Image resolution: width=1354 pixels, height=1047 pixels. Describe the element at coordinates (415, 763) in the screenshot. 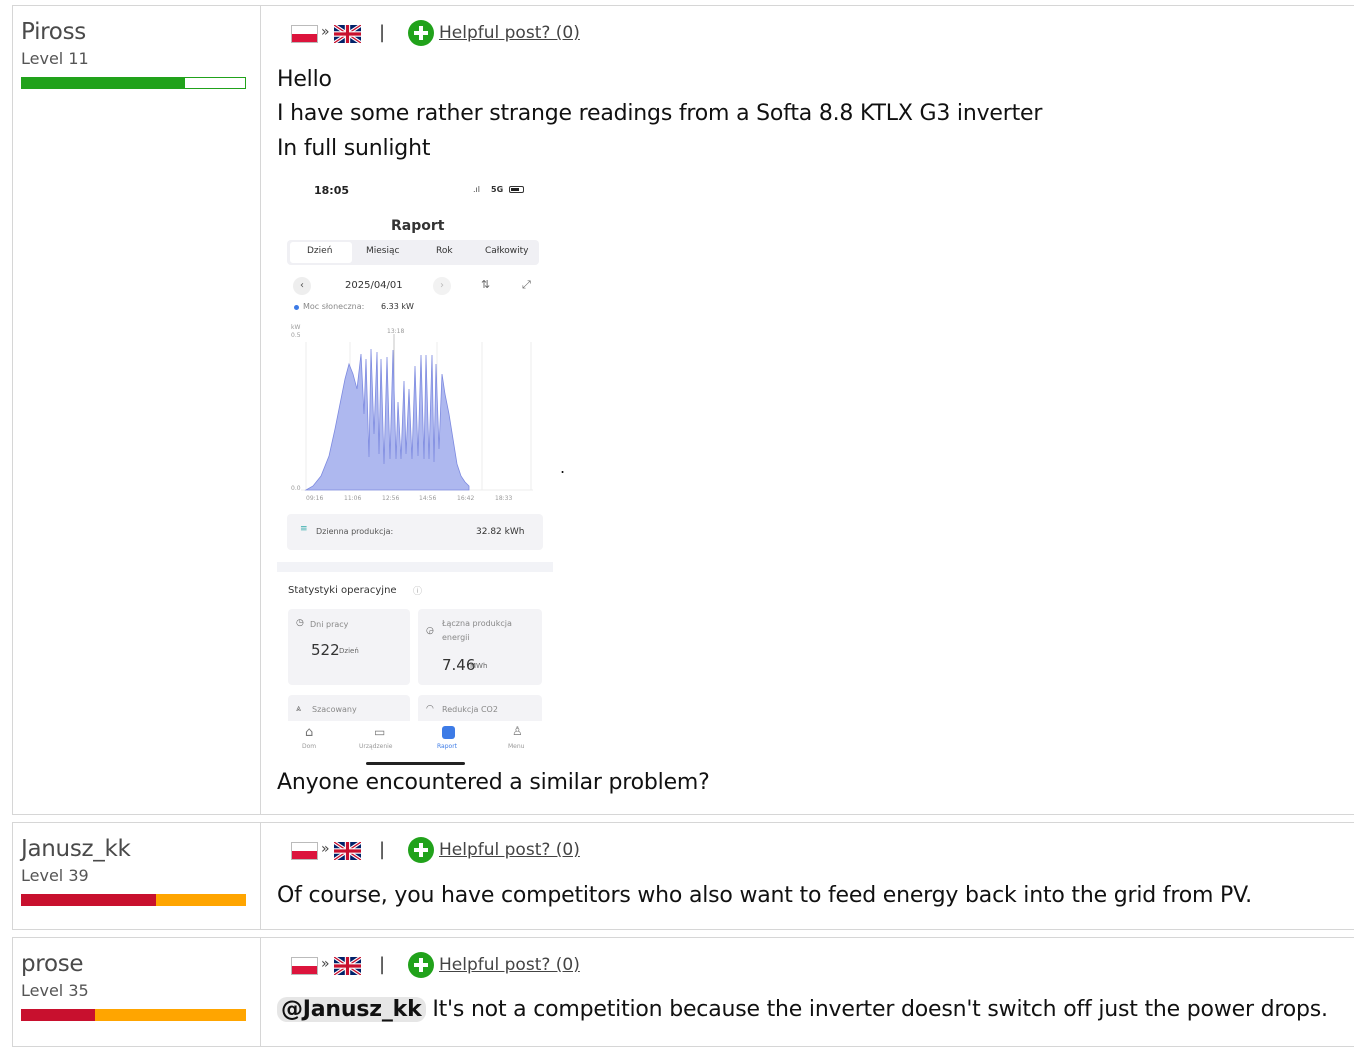

I see `home-indicator` at that location.